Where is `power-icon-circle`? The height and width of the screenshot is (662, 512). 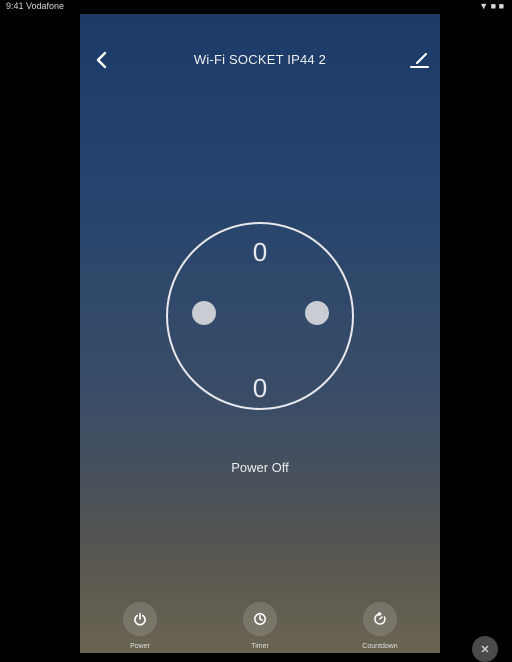
power-icon-circle is located at coordinates (140, 619).